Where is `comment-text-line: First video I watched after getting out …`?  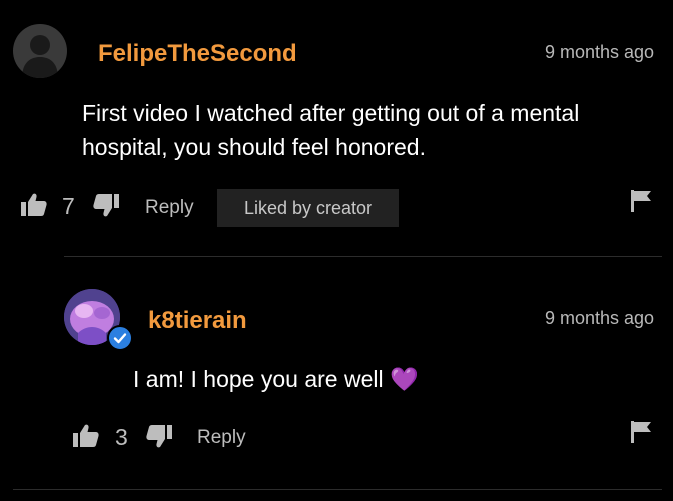 comment-text-line: First video I watched after getting out … is located at coordinates (331, 113).